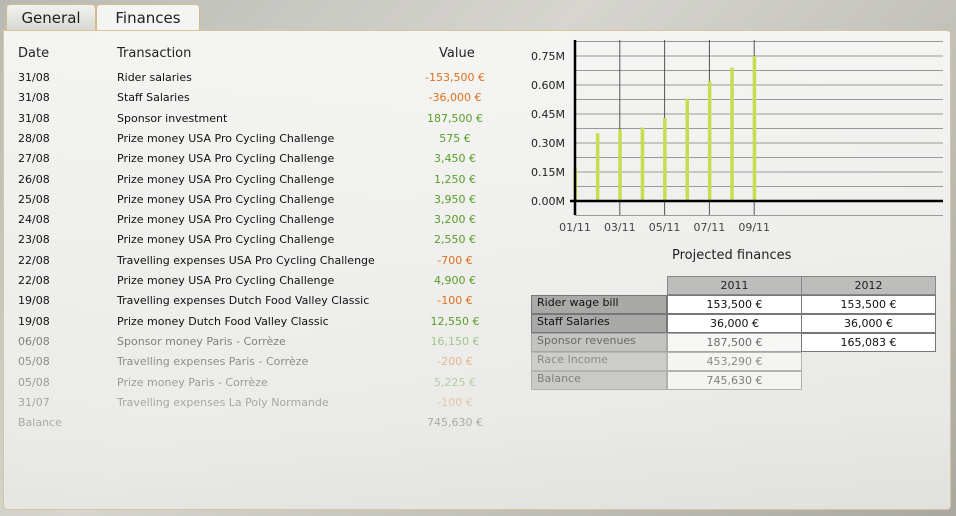 Image resolution: width=956 pixels, height=516 pixels. Describe the element at coordinates (455, 118) in the screenshot. I see `row-value: 187,500 €` at that location.